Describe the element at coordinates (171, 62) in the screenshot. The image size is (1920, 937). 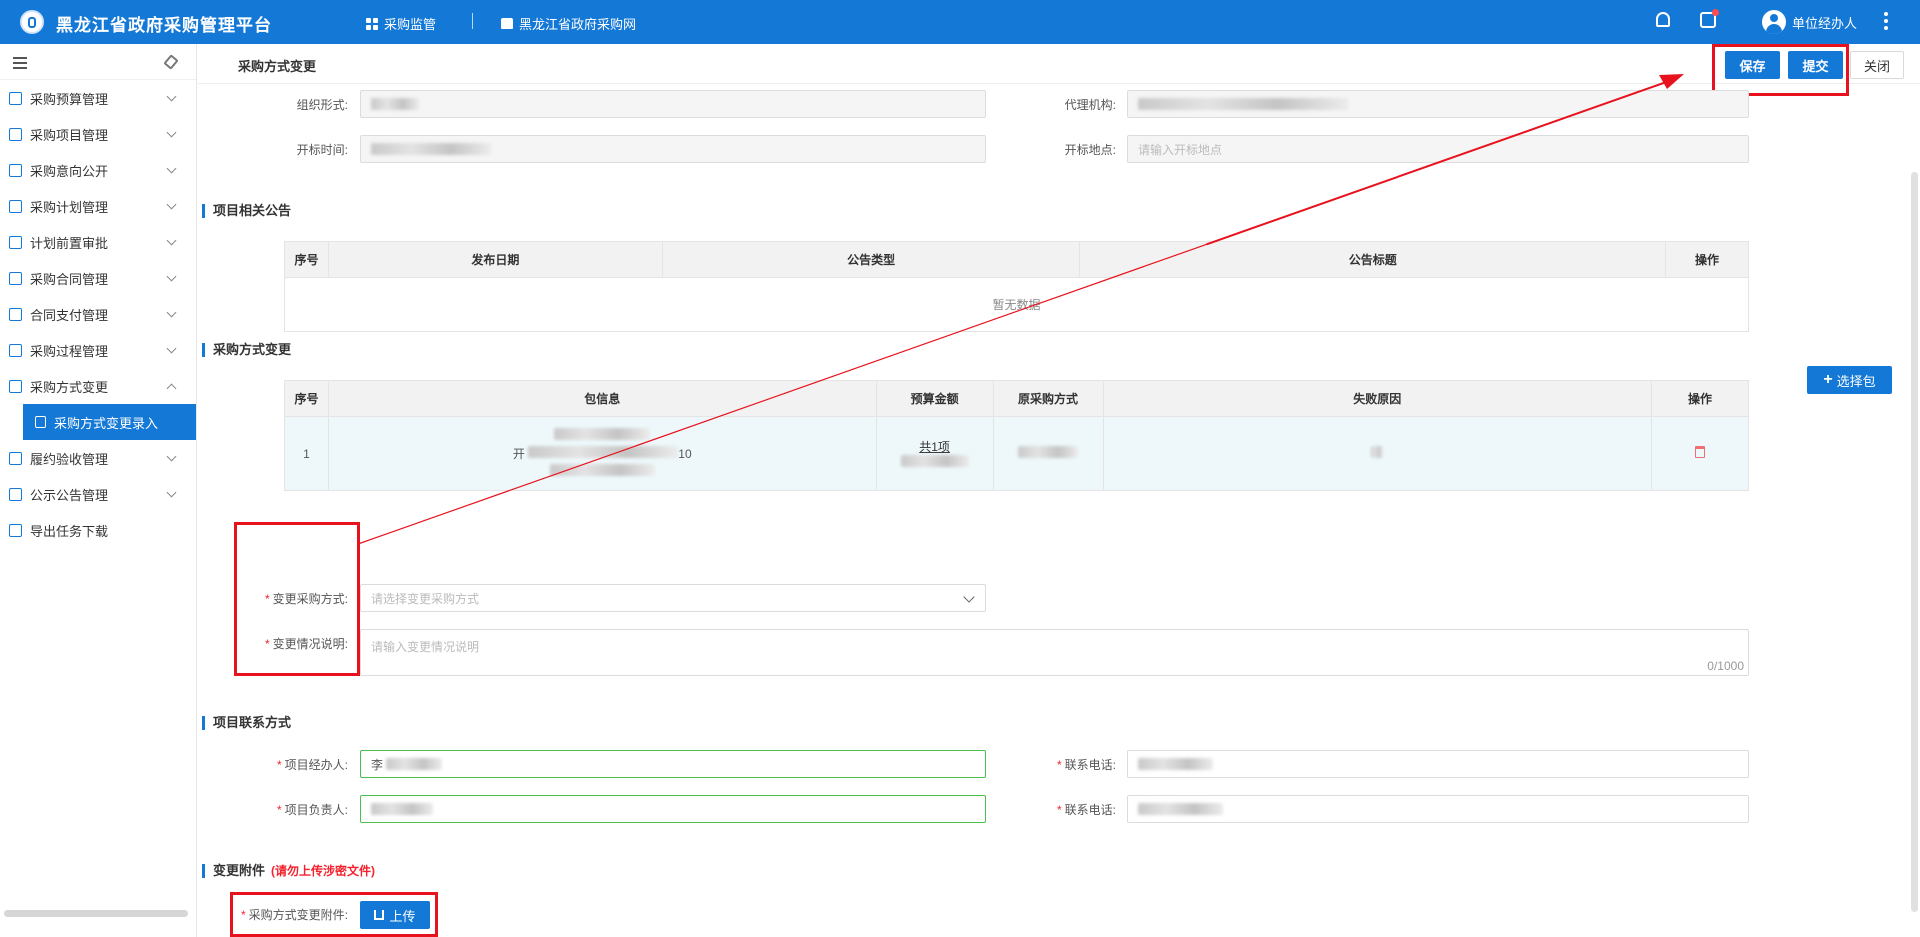
I see `pin-icon` at that location.